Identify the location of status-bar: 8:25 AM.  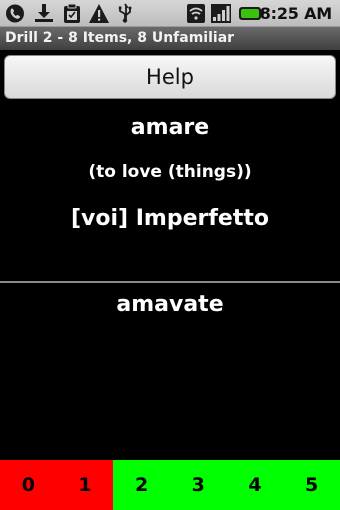
(170, 13).